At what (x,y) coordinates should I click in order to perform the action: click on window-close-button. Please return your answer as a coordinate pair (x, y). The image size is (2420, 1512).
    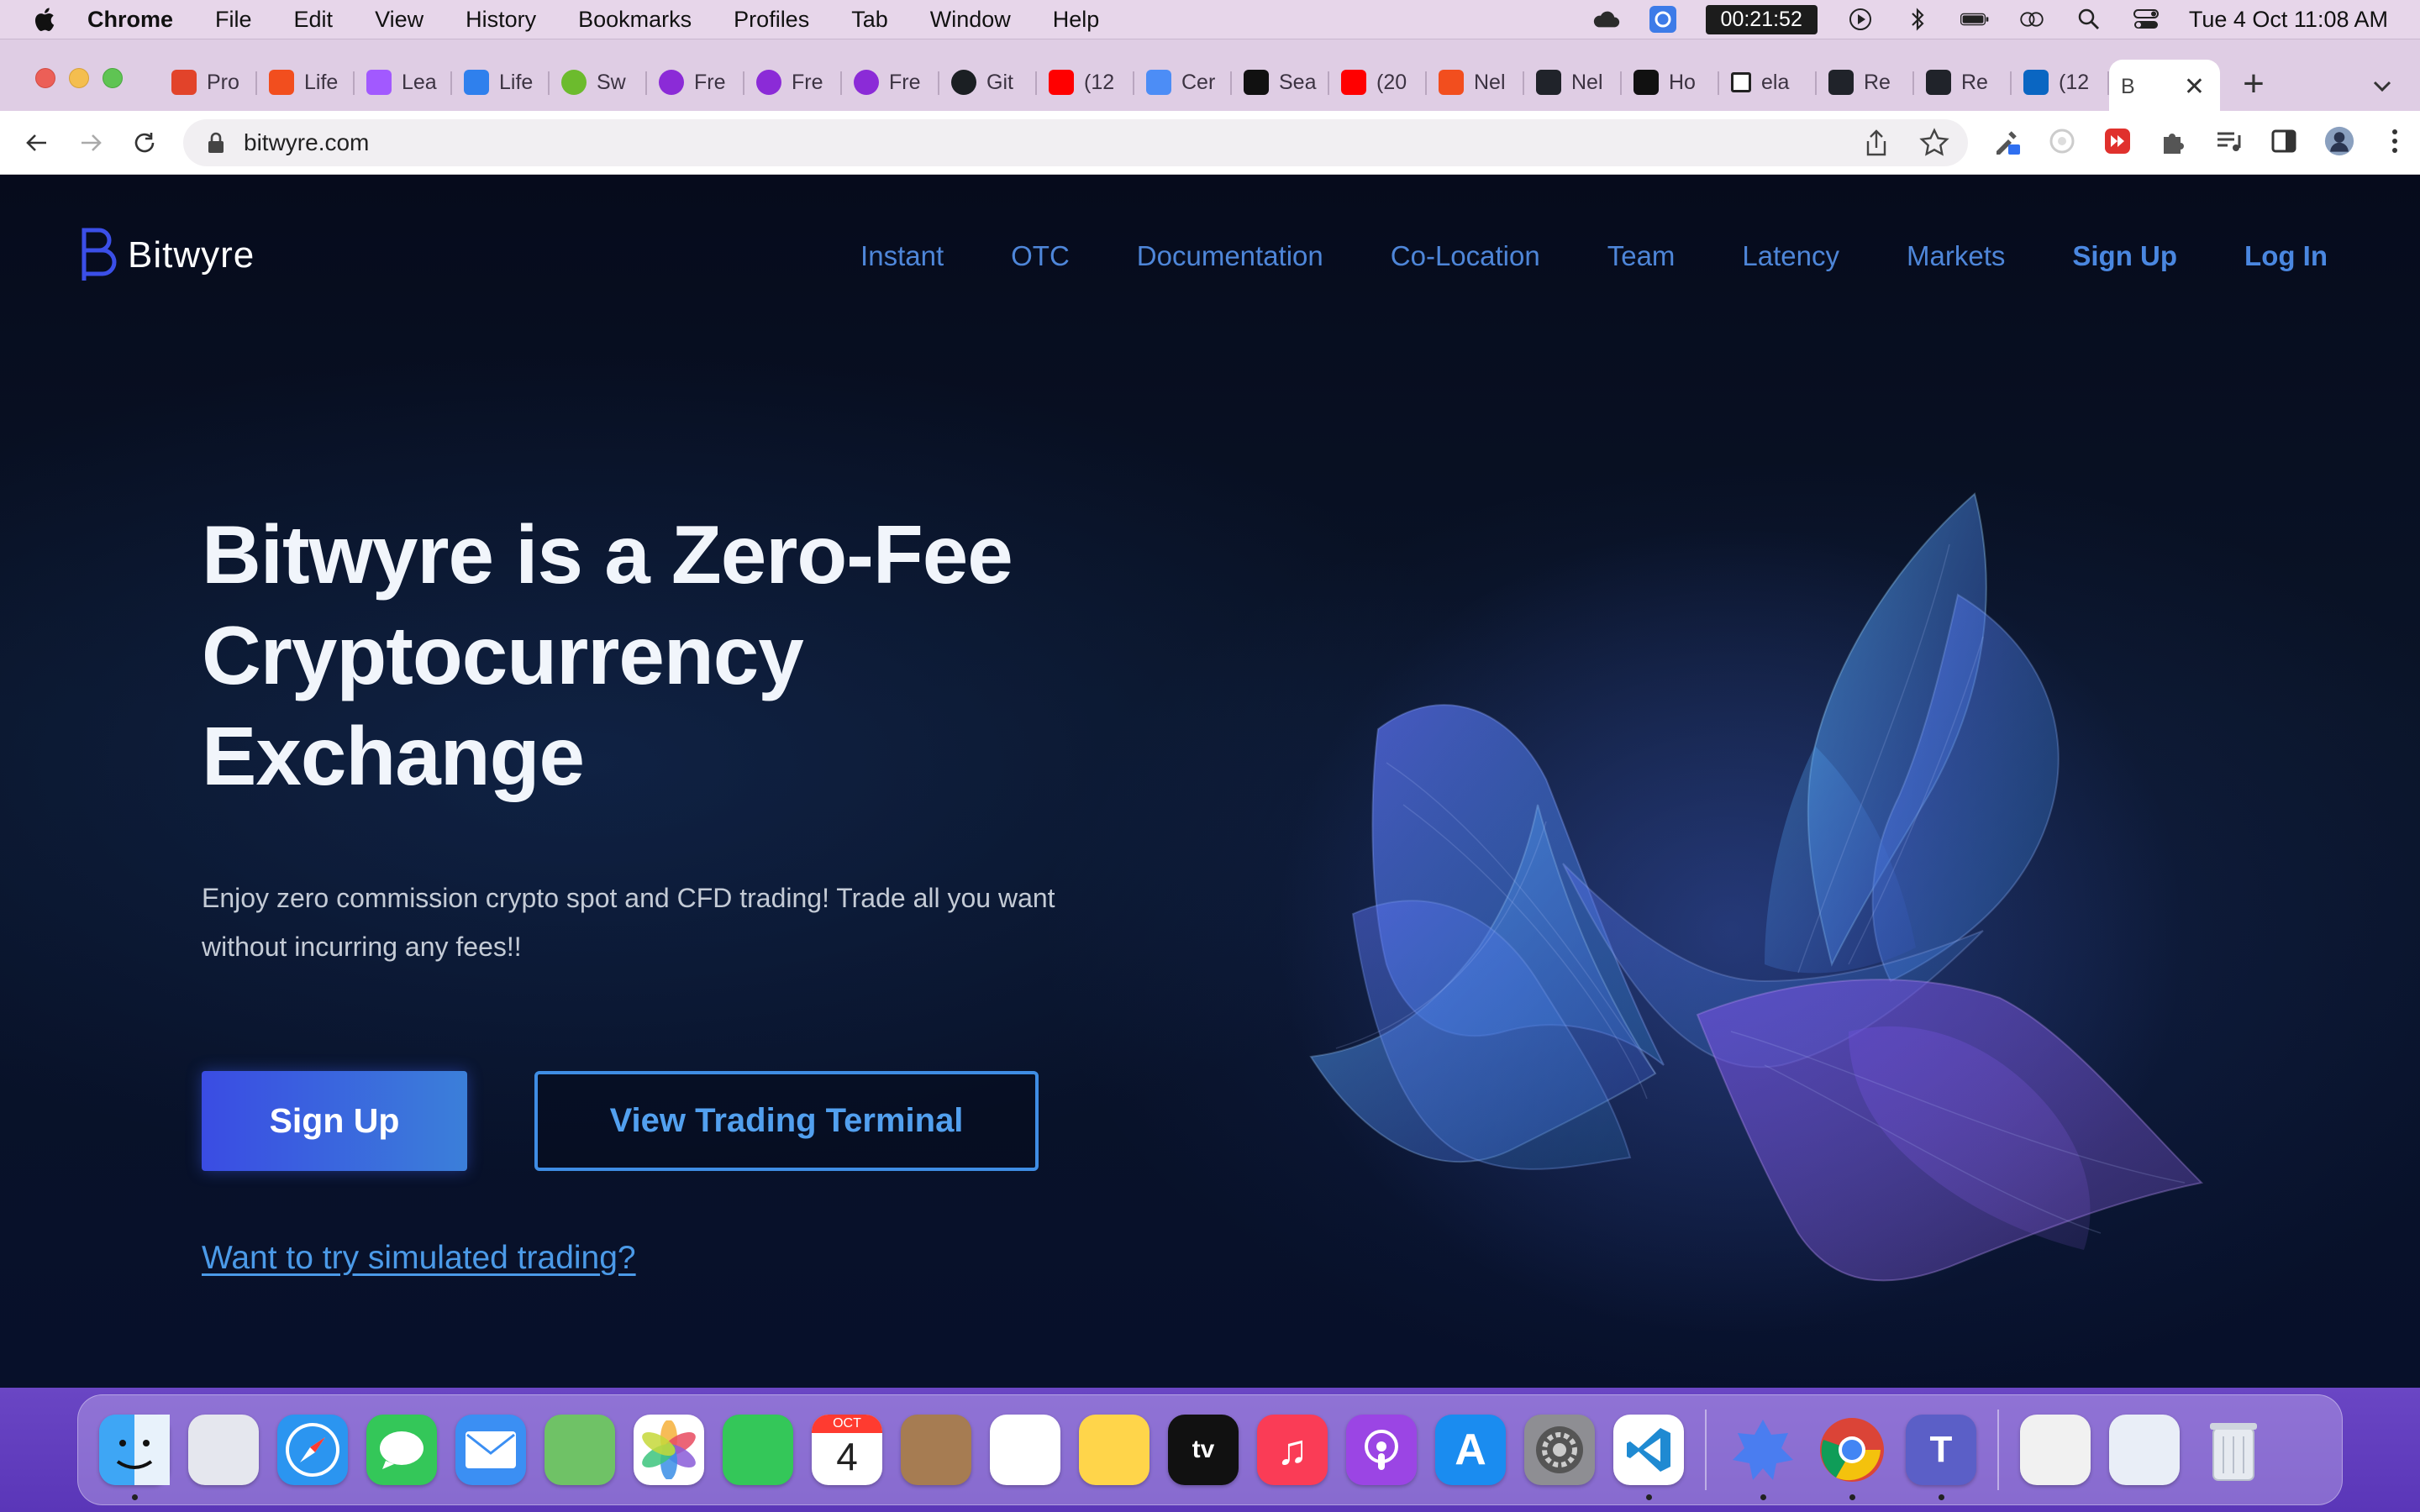
    Looking at the image, I should click on (45, 78).